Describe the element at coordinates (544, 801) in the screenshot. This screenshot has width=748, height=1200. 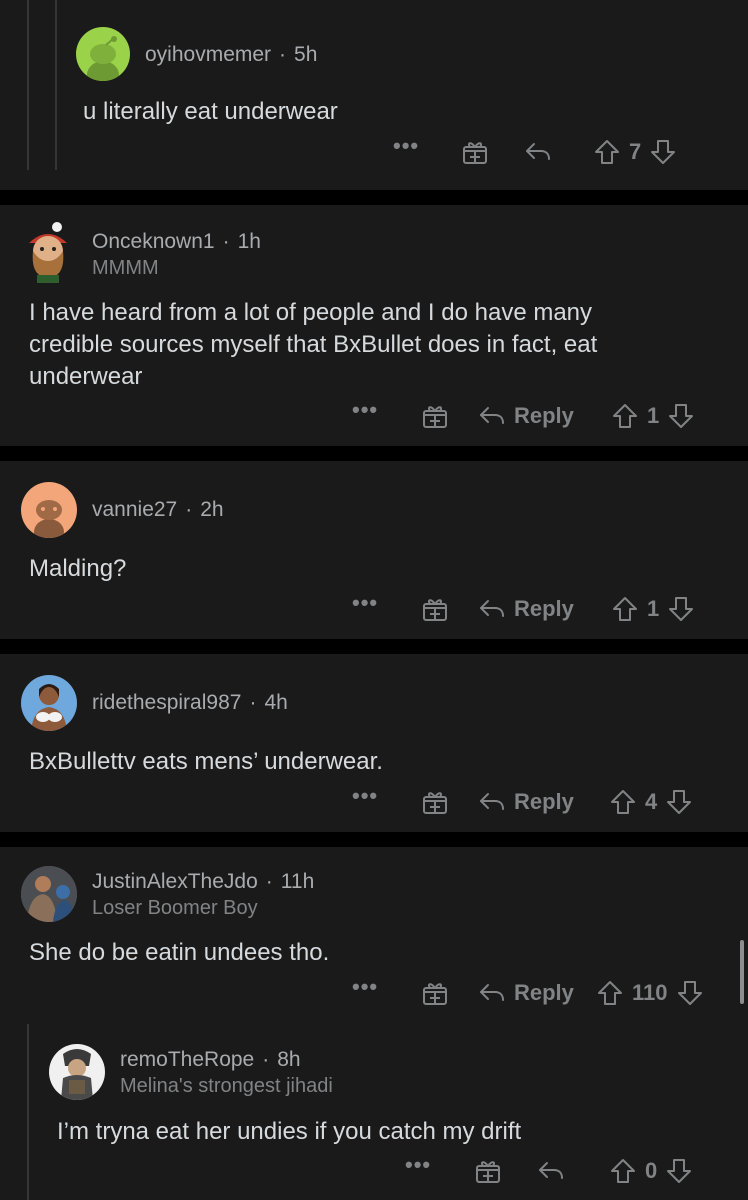
I see `reply-label: Reply` at that location.